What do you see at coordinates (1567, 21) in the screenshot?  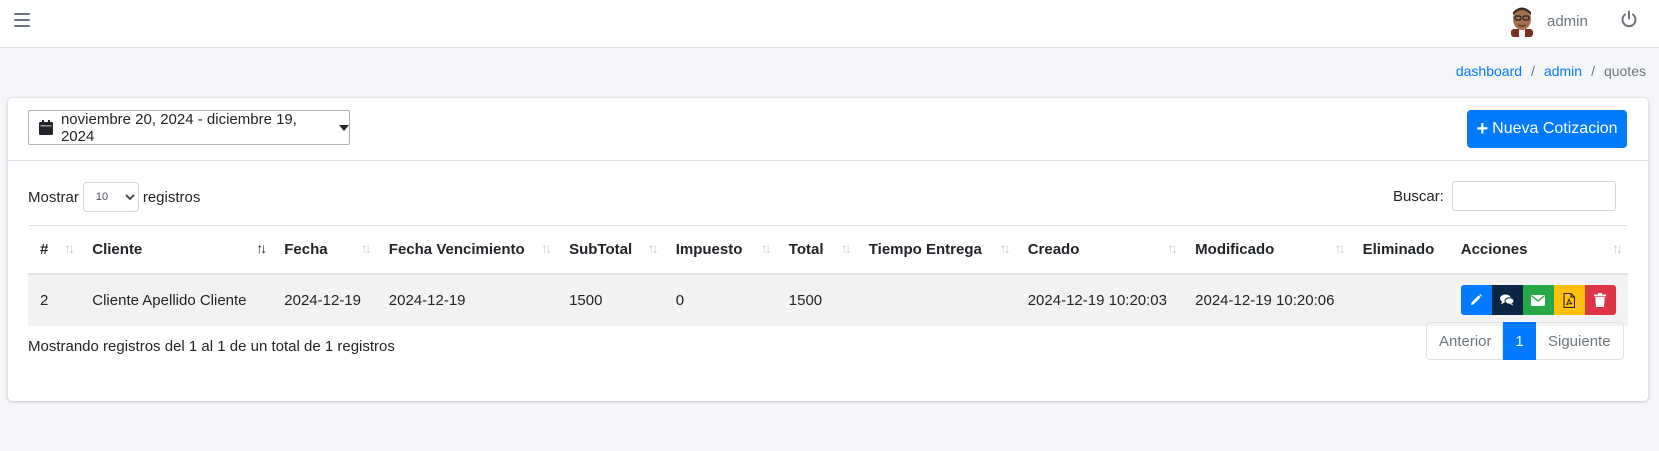 I see `user-name: admin` at bounding box center [1567, 21].